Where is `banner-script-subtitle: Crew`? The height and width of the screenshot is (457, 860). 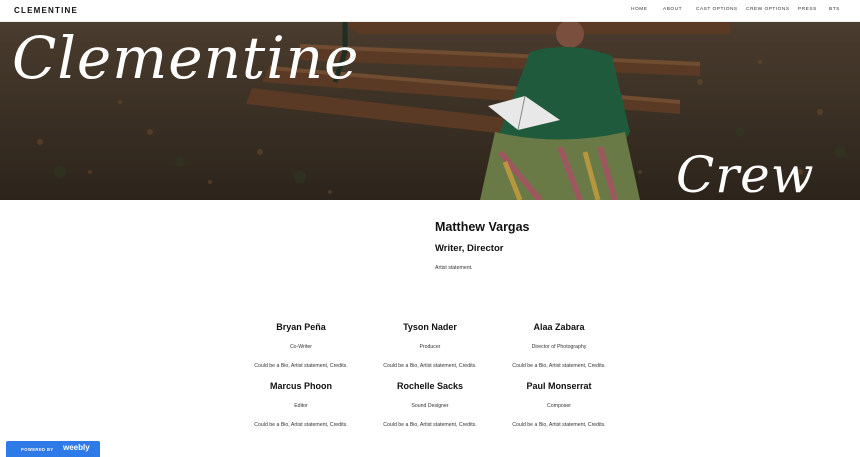
banner-script-subtitle: Crew is located at coordinates (745, 173).